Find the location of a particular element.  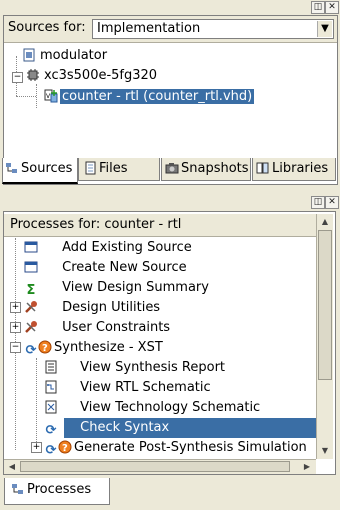

tree-item-label: xc3s500e-5fg320 is located at coordinates (101, 75).